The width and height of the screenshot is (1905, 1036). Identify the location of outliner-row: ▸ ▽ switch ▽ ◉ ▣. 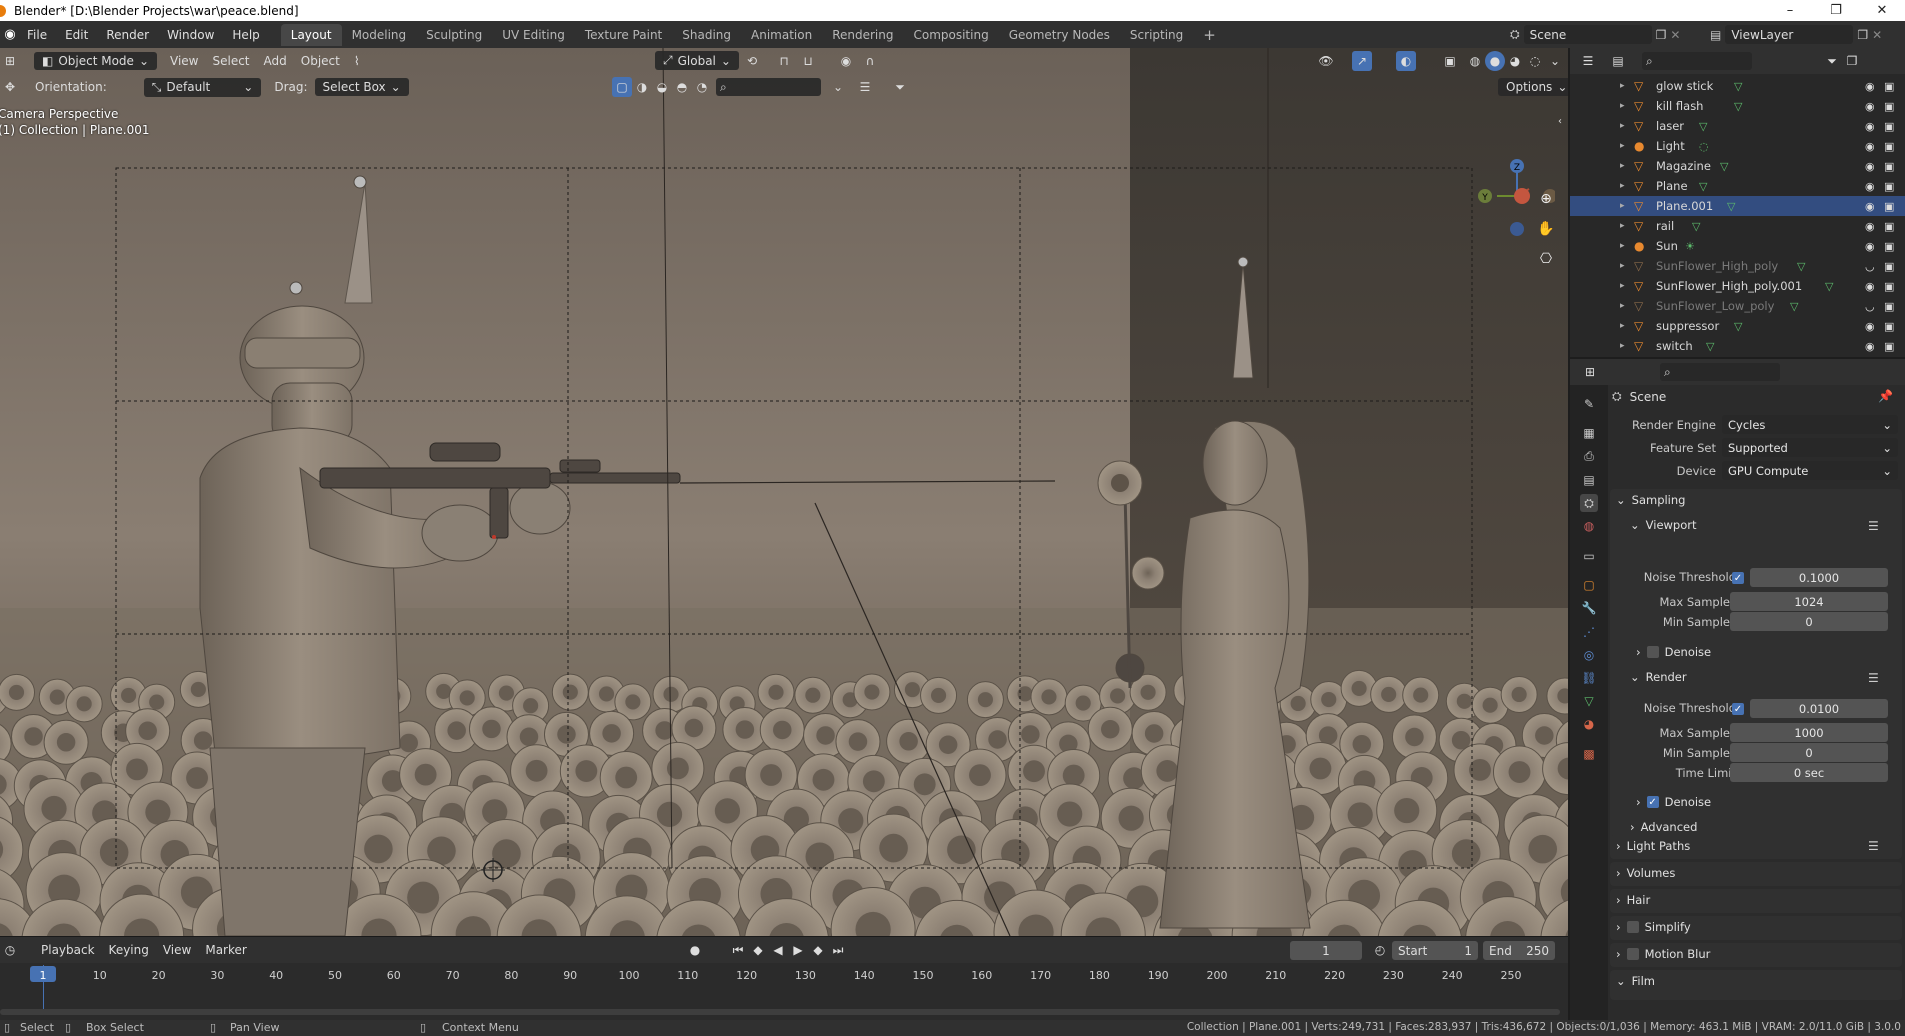
(1737, 346).